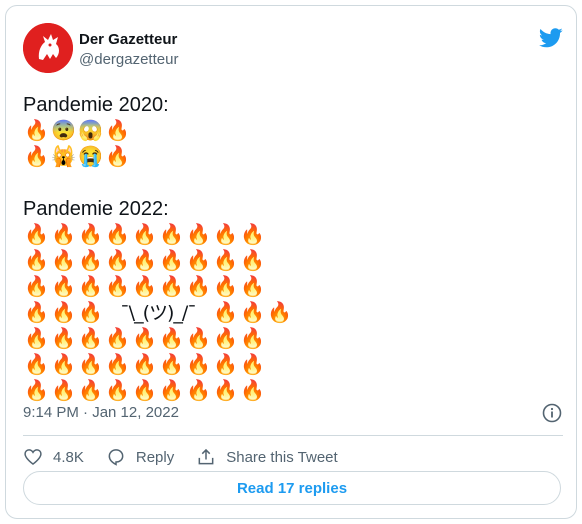 The image size is (582, 524). Describe the element at coordinates (293, 435) in the screenshot. I see `divider` at that location.